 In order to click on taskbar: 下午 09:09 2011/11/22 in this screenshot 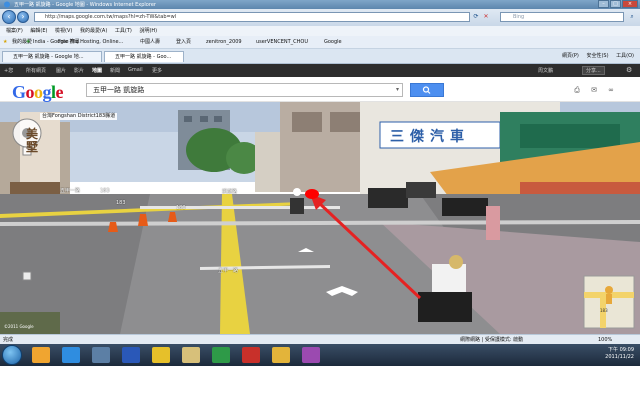, I will do `click(320, 355)`.